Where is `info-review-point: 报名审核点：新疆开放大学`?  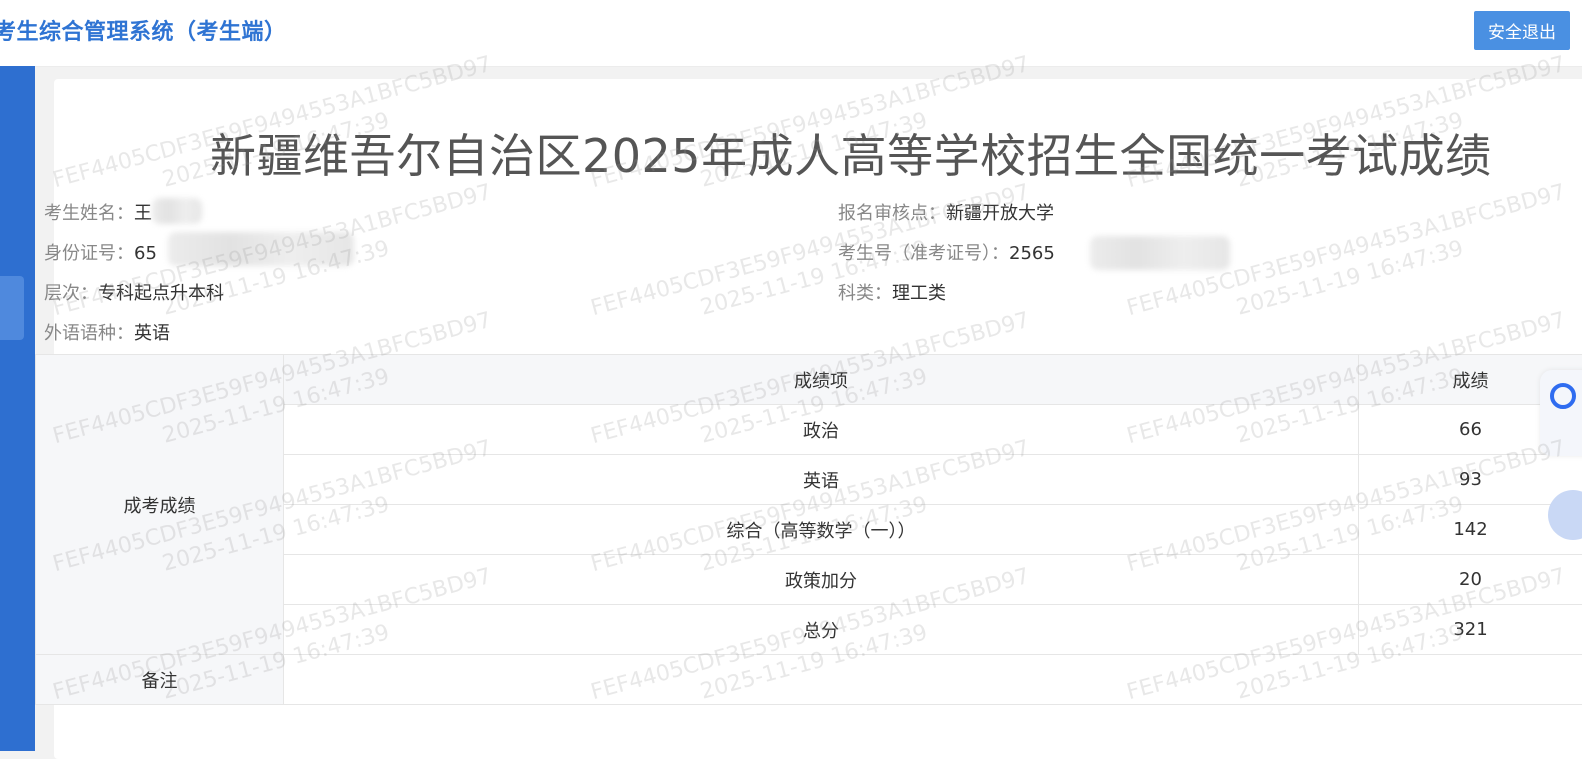
info-review-point: 报名审核点：新疆开放大学 is located at coordinates (946, 212).